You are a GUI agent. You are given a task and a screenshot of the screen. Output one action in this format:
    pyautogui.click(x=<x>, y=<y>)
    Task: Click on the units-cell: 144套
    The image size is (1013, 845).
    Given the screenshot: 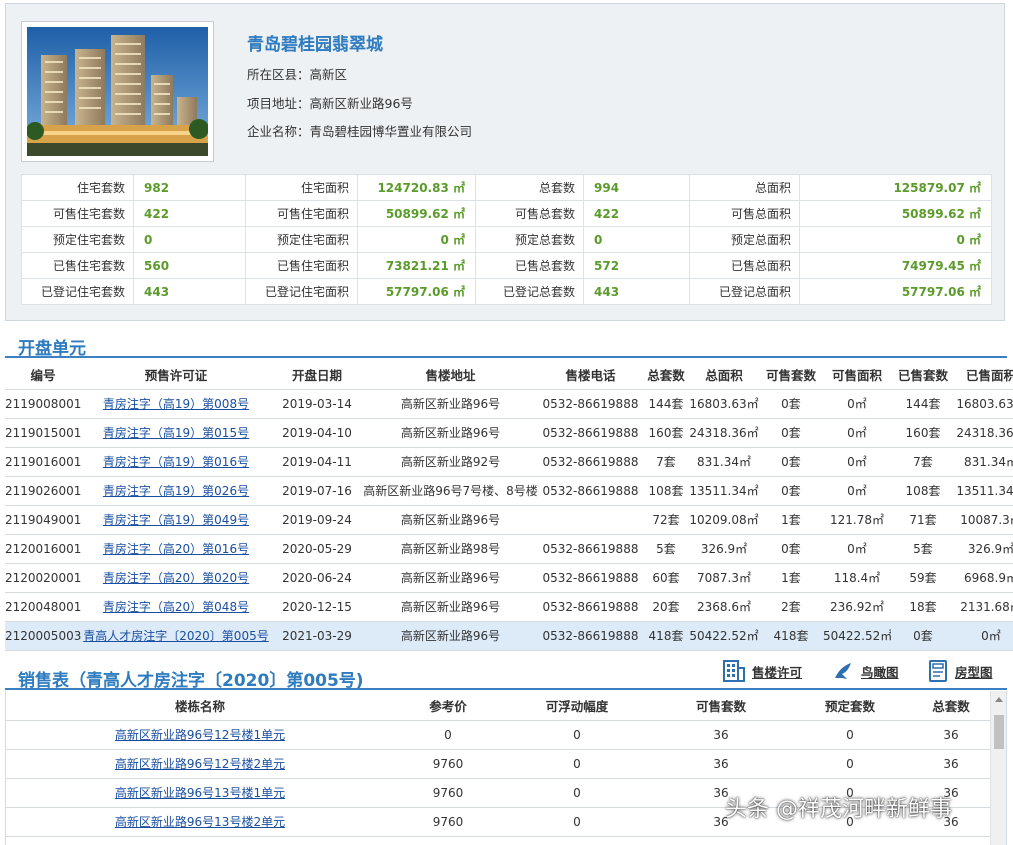 What is the action you would take?
    pyautogui.click(x=666, y=404)
    